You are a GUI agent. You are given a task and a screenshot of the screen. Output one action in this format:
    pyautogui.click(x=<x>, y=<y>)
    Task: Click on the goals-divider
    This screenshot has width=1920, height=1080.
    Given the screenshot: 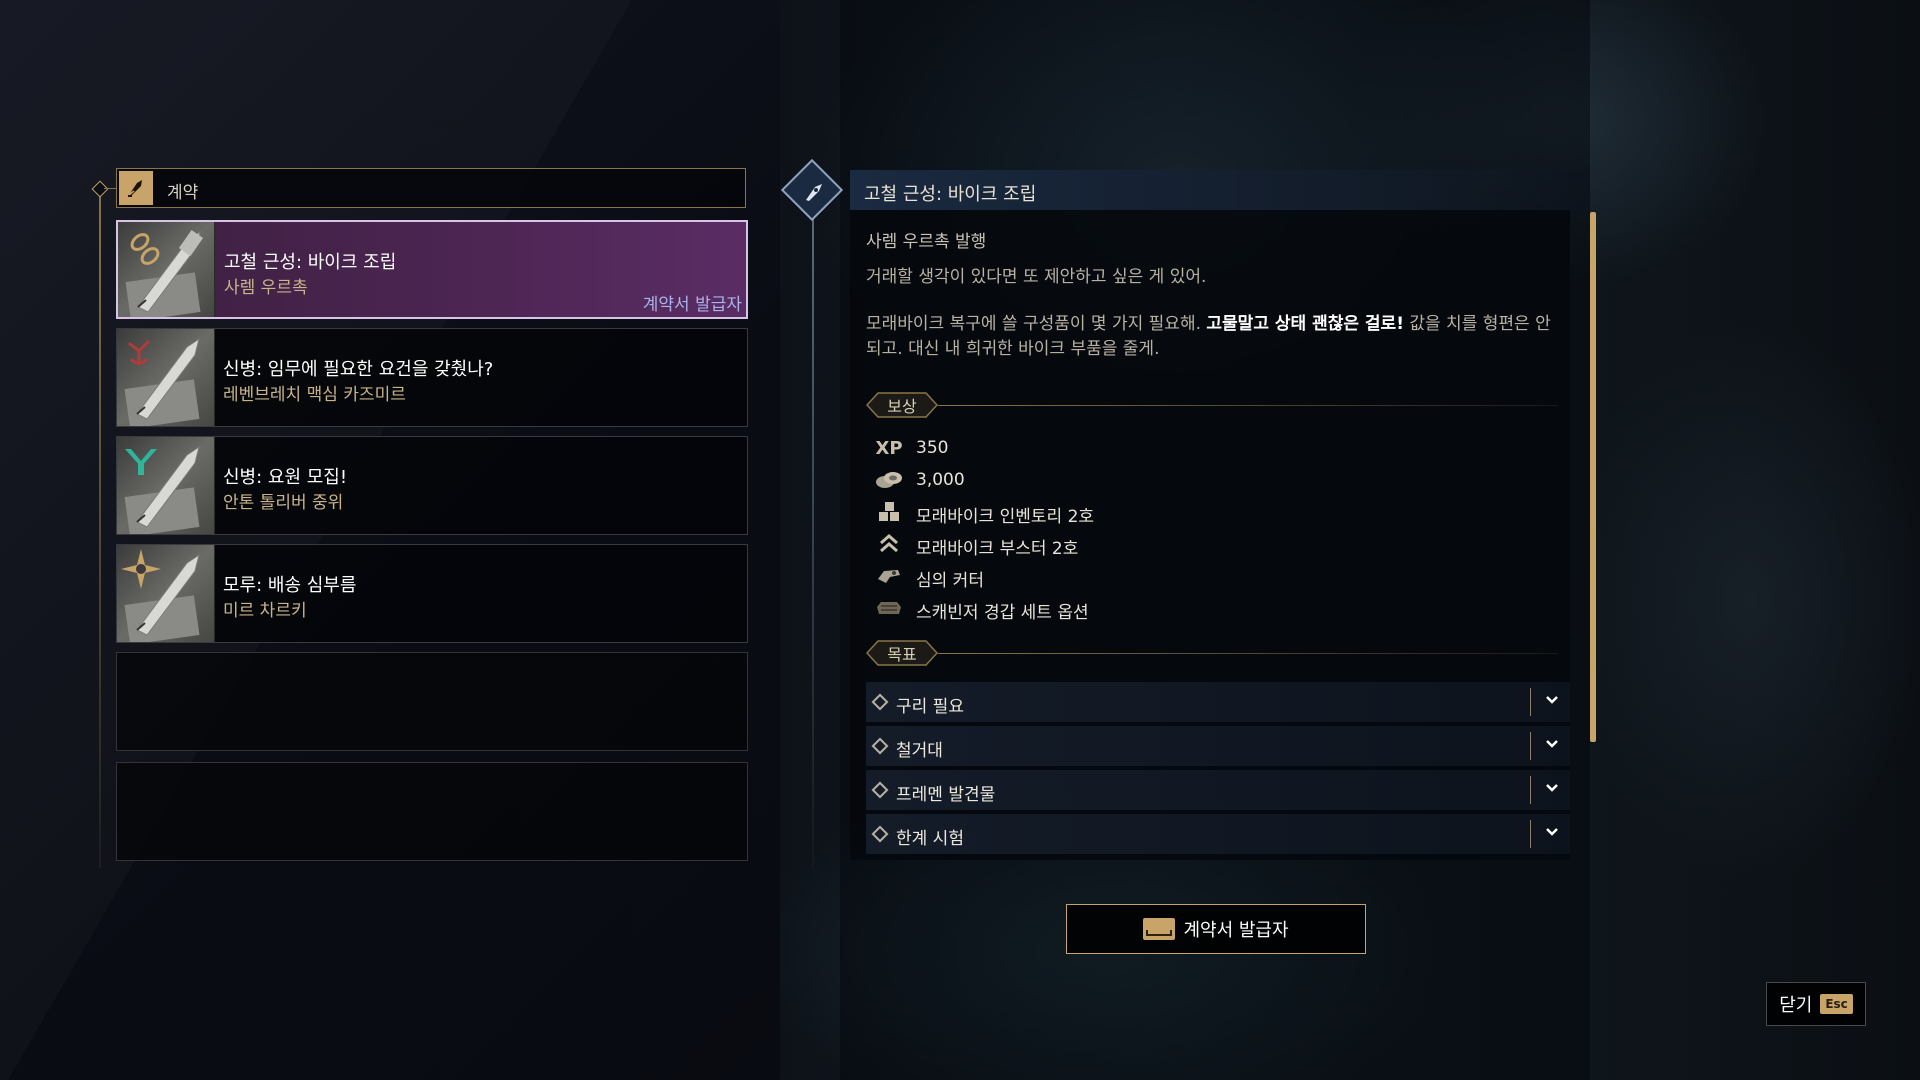 What is the action you would take?
    pyautogui.click(x=1248, y=653)
    